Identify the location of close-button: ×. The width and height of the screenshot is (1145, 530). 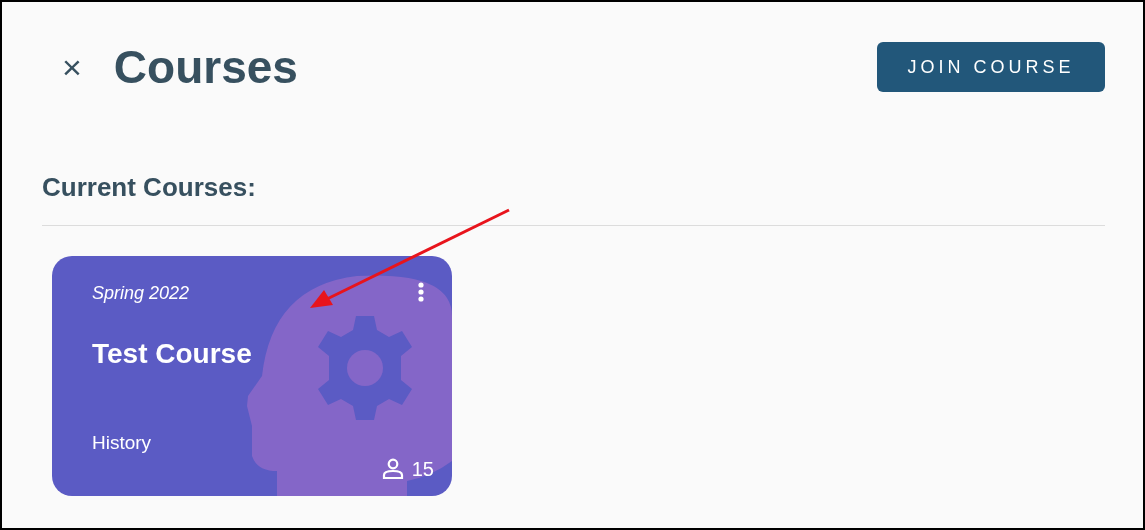
(72, 67).